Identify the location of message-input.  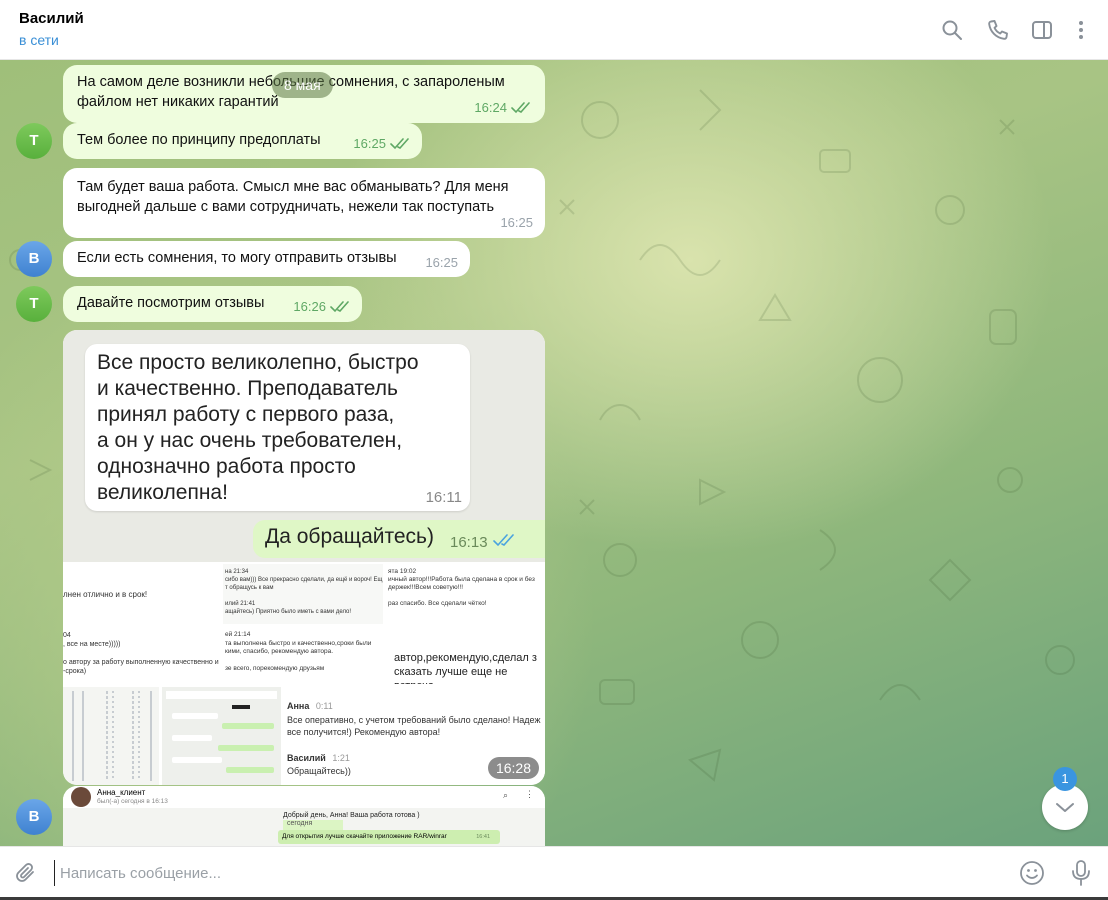
(524, 873).